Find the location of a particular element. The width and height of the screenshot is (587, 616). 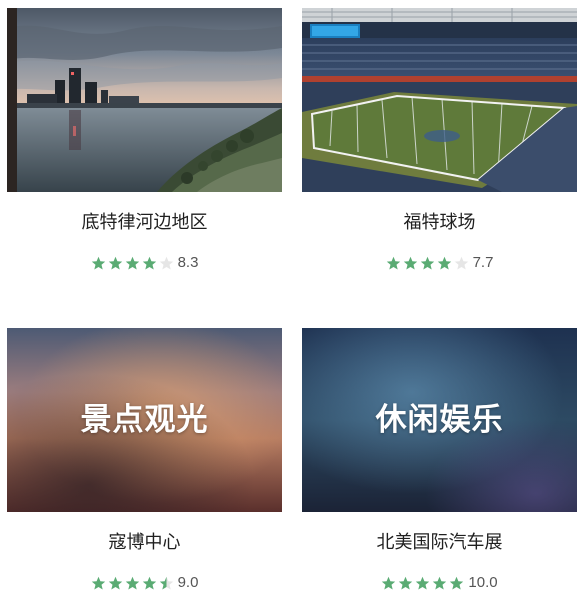

leisure-placeholder-image: 休闲娱乐 is located at coordinates (439, 420).